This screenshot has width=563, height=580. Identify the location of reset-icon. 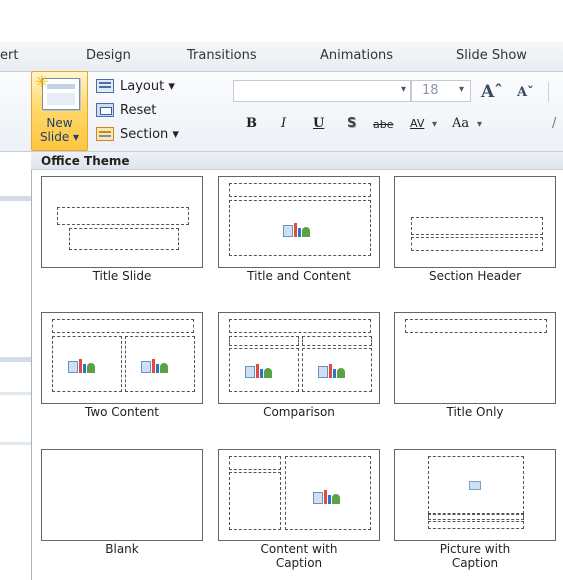
(105, 110).